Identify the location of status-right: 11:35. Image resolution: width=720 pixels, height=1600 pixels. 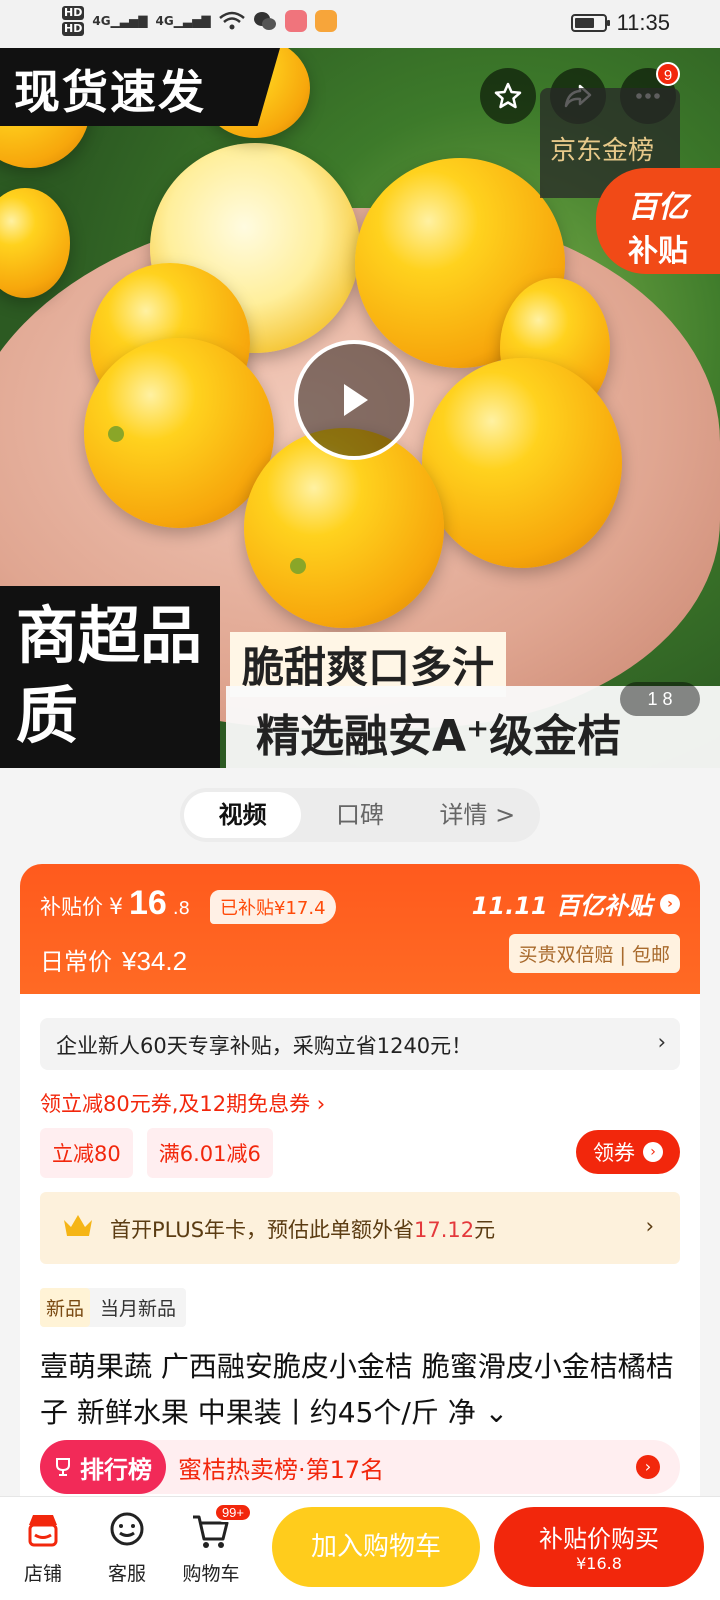
(620, 23).